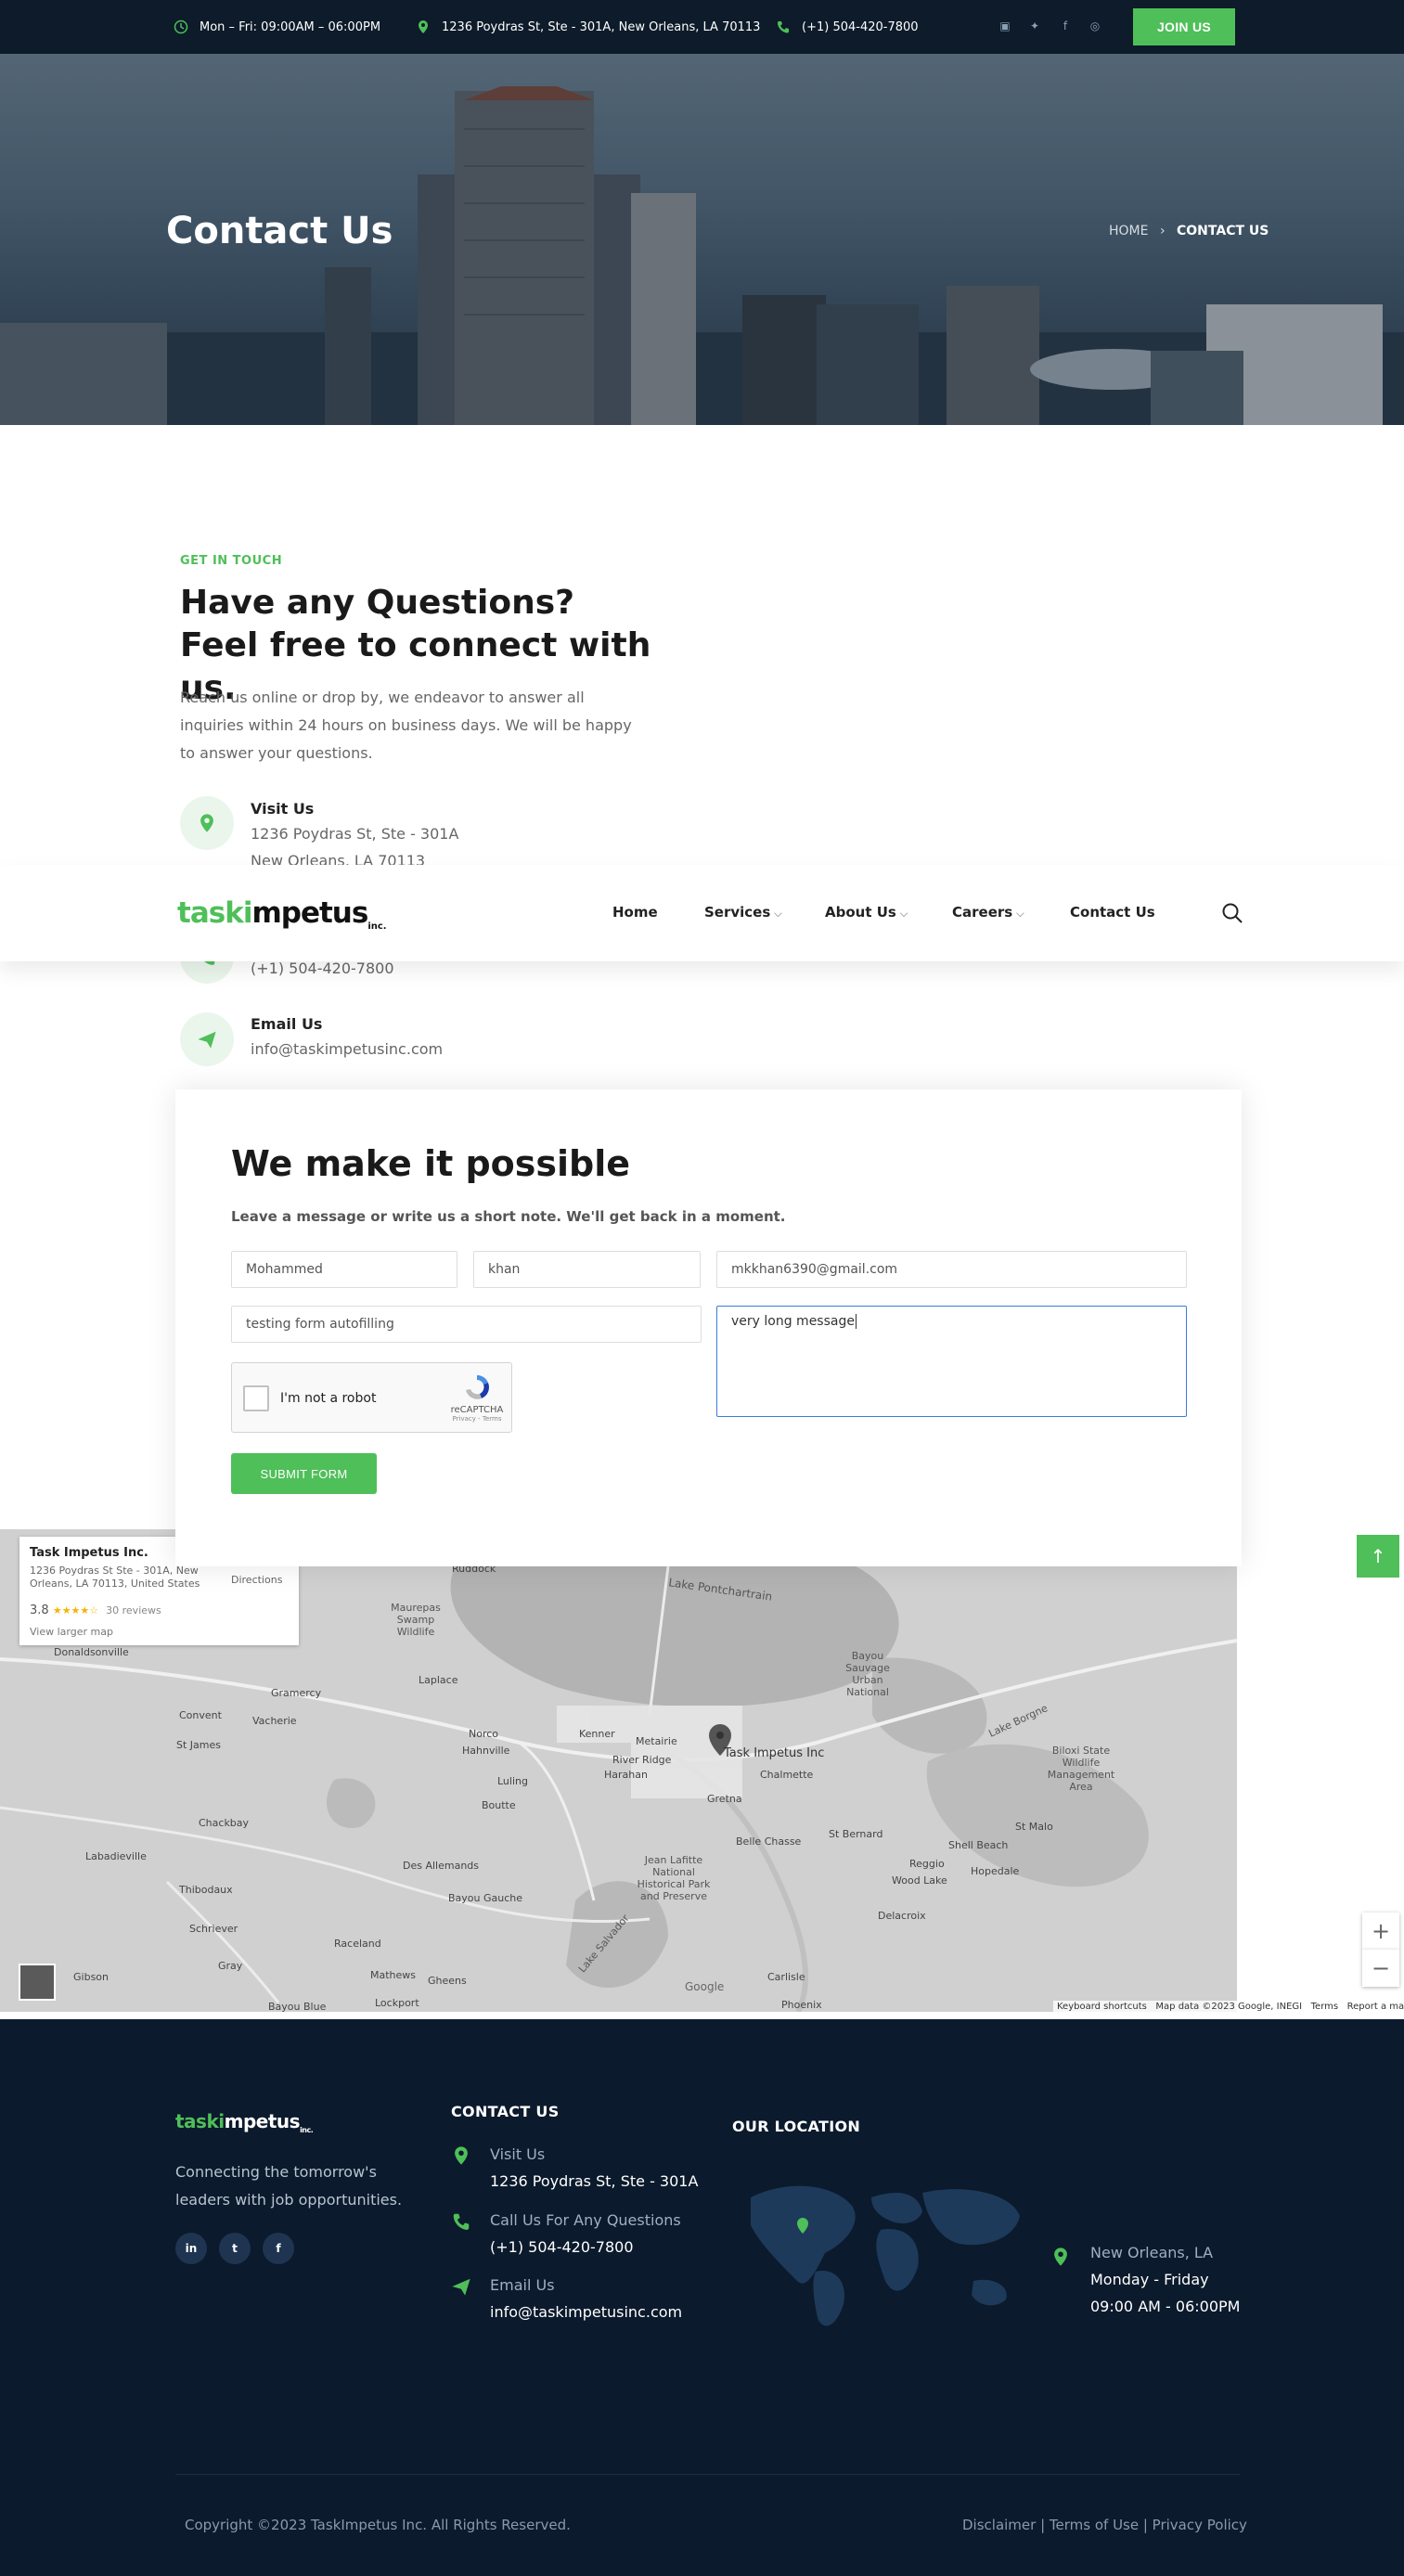 This screenshot has width=1404, height=2576. I want to click on nav-careers: Careers ⌵, so click(988, 912).